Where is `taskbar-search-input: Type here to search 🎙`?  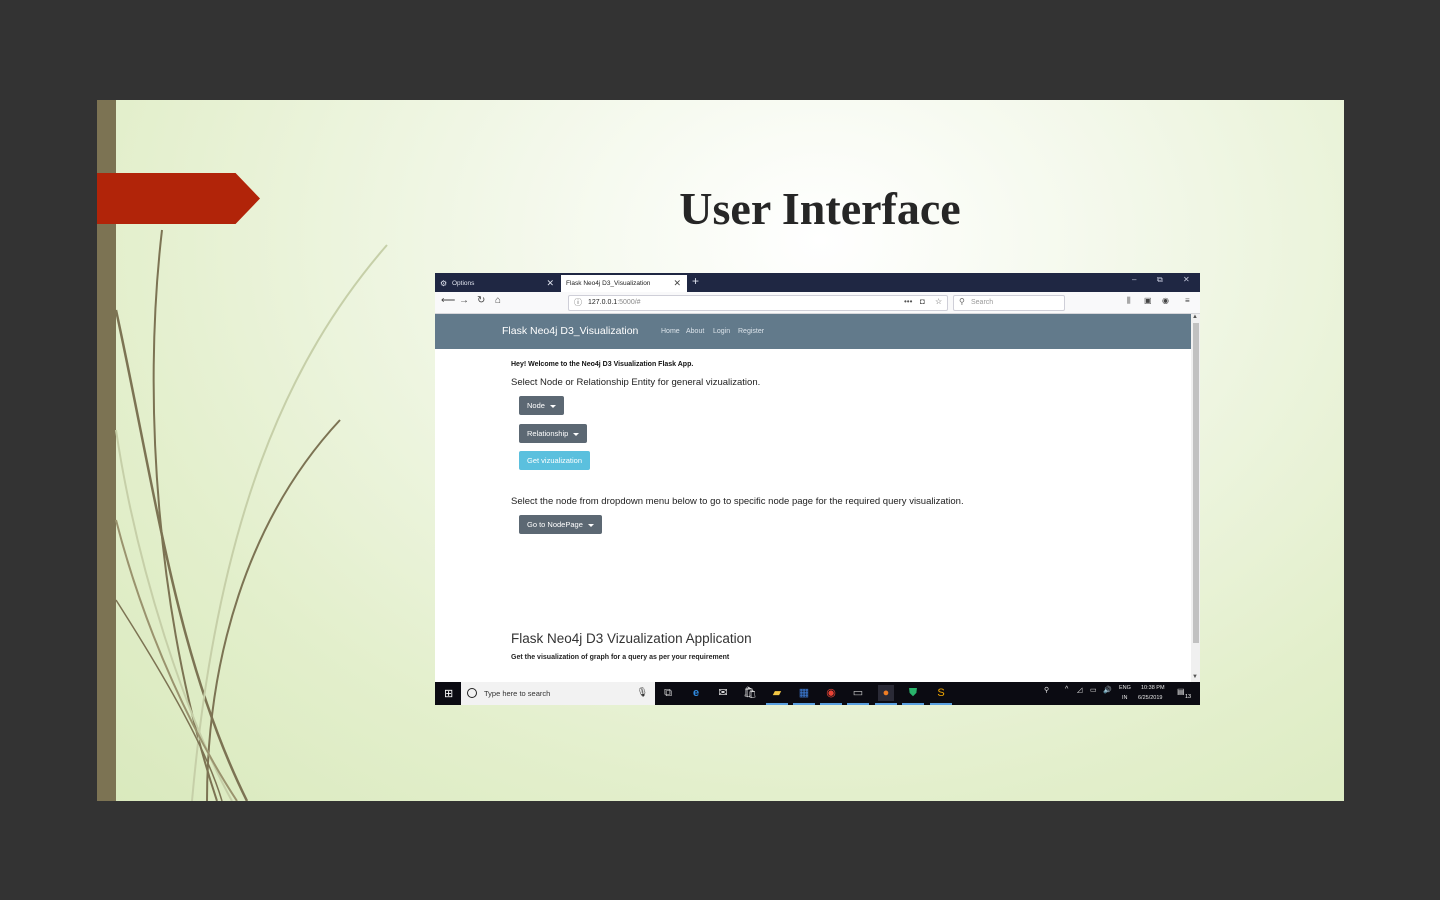 taskbar-search-input: Type here to search 🎙 is located at coordinates (558, 693).